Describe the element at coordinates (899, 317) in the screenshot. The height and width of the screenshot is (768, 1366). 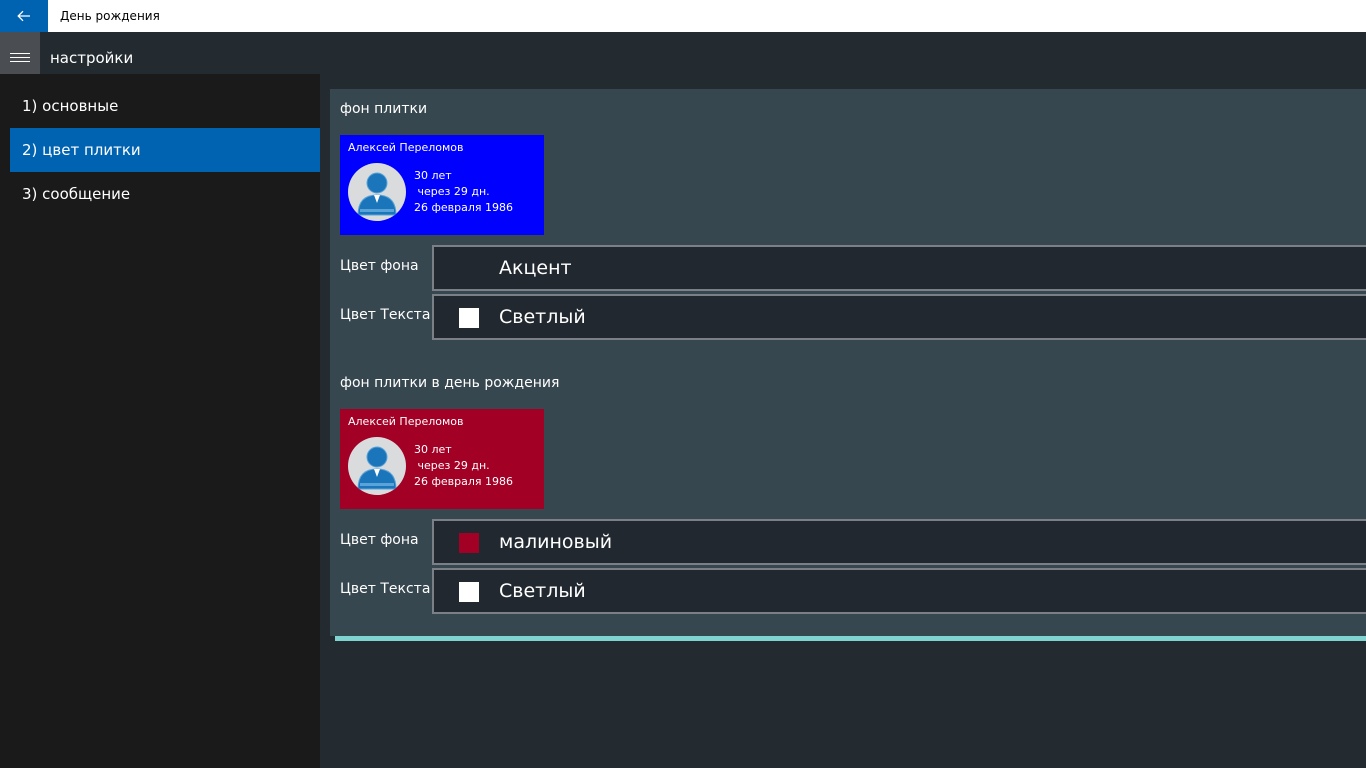
I see `text-color-dropdown: Светлый` at that location.